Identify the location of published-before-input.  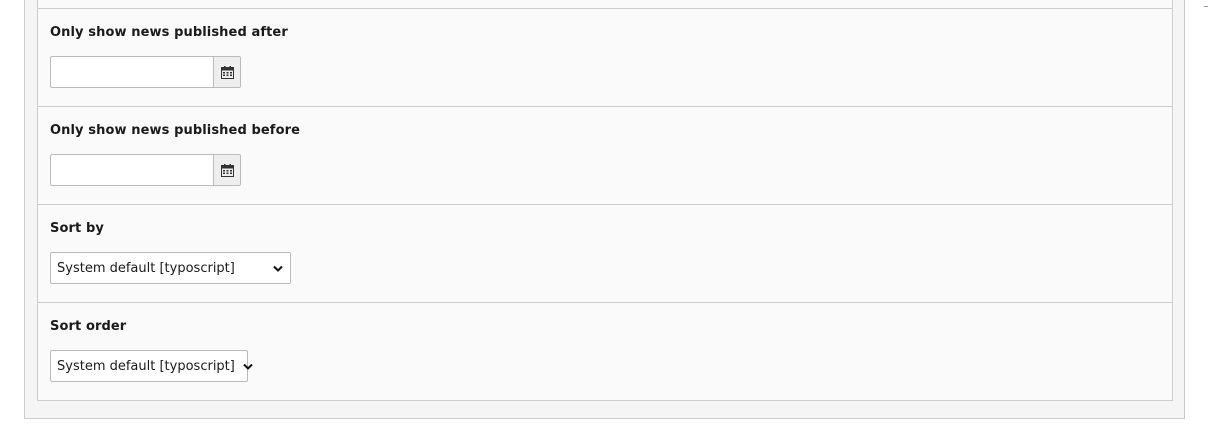
(131, 170).